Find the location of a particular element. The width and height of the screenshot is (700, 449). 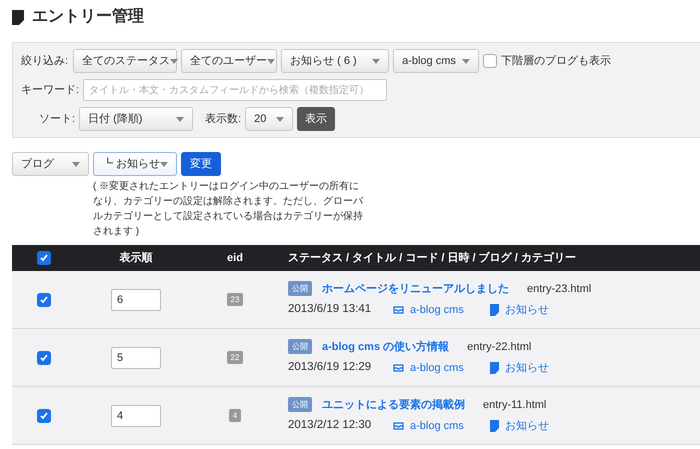

eid-badge: 22 is located at coordinates (235, 357).